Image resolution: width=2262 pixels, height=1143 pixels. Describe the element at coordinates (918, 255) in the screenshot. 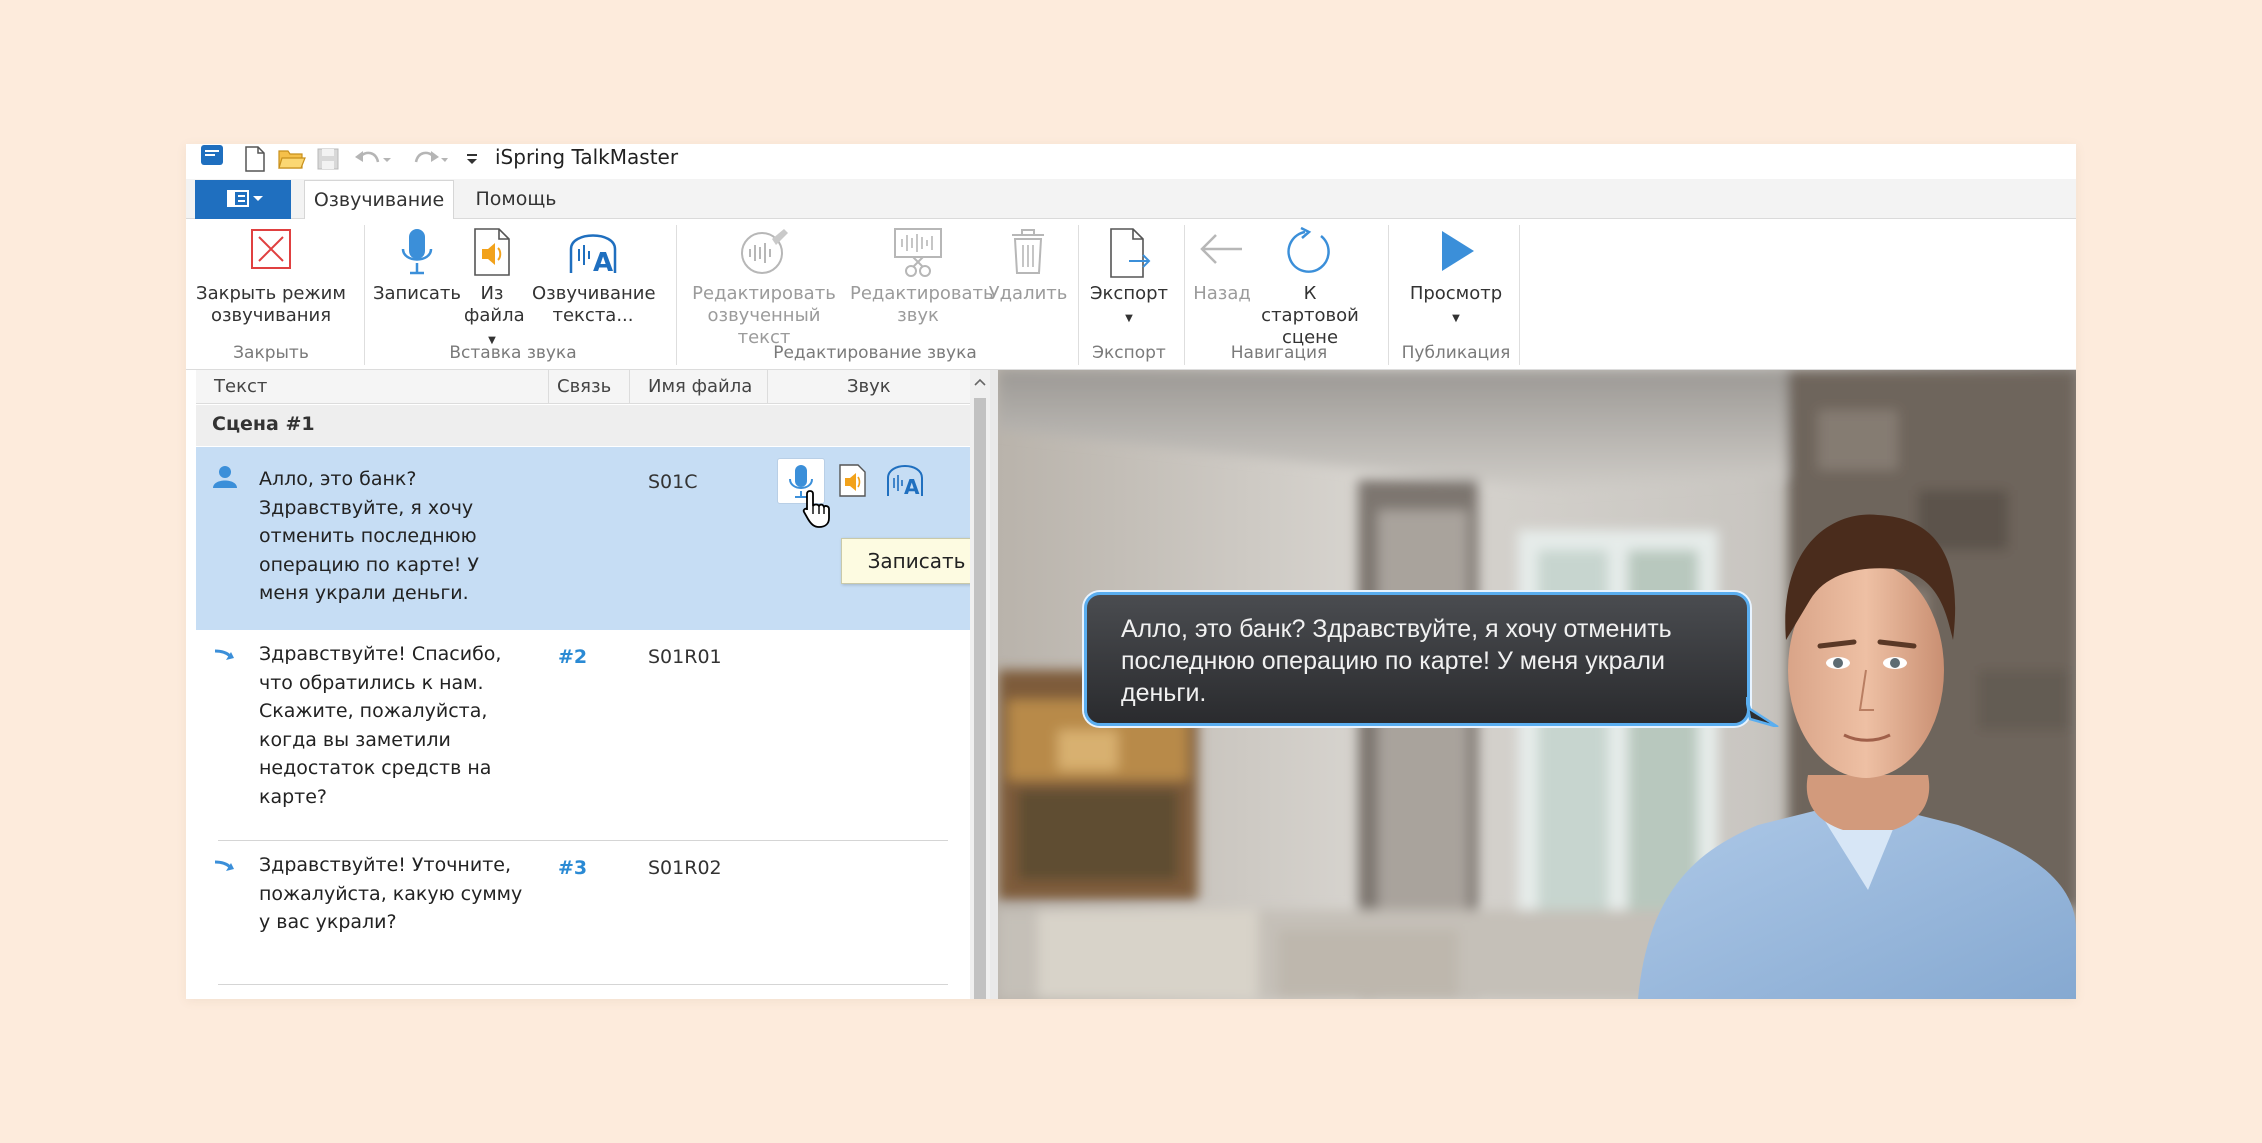

I see `audio-cut-icon` at that location.